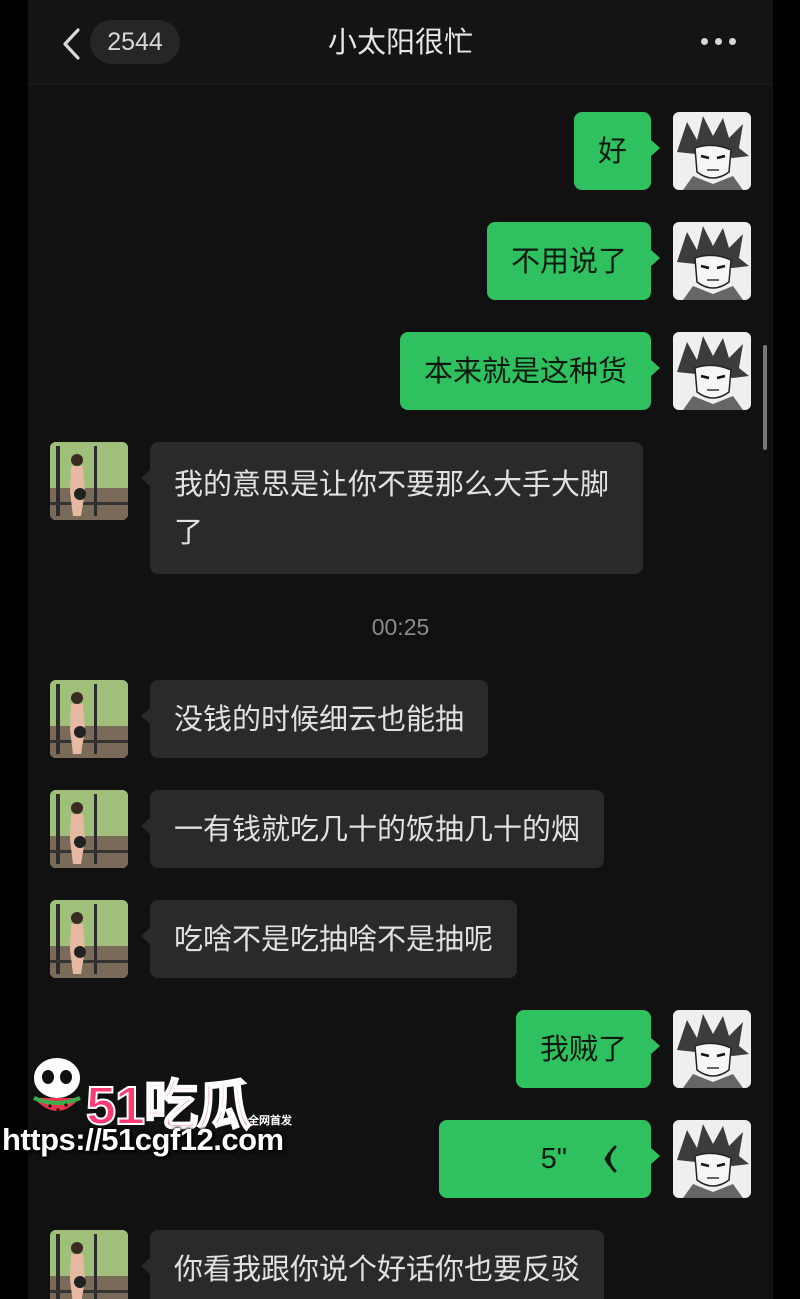  Describe the element at coordinates (392, 508) in the screenshot. I see `incoming-message: 我的意思是让你不要那么大手大脚了` at that location.